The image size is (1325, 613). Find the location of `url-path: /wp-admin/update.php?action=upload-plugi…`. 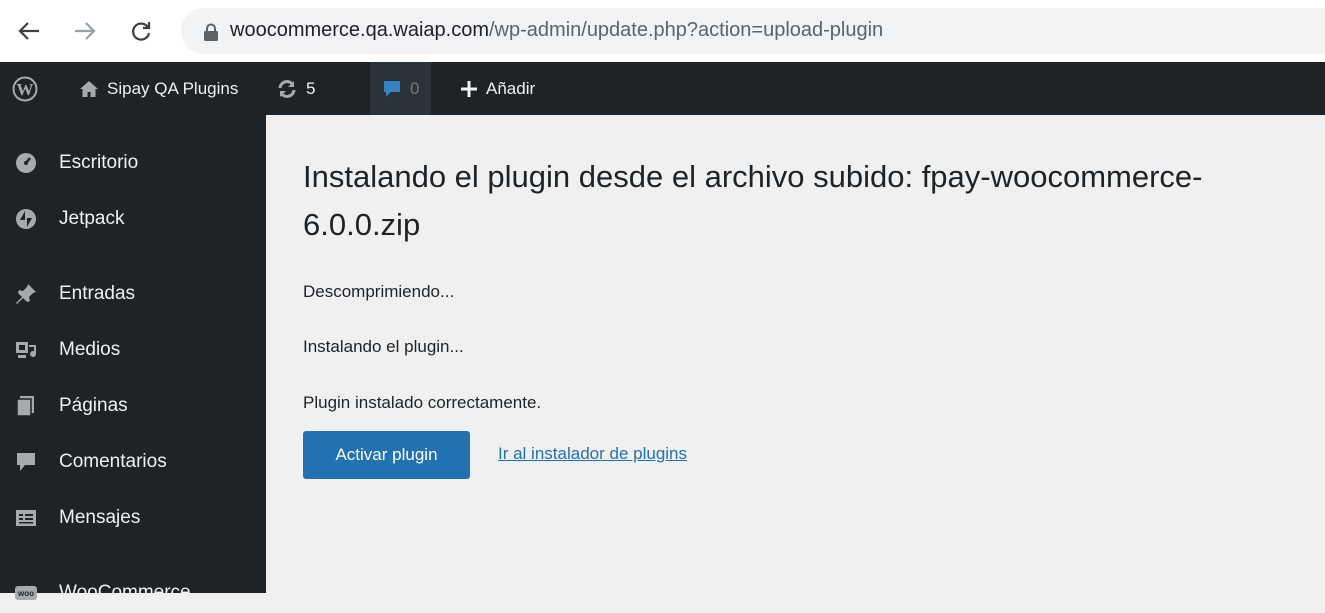

url-path: /wp-admin/update.php?action=upload-plugi… is located at coordinates (686, 30).